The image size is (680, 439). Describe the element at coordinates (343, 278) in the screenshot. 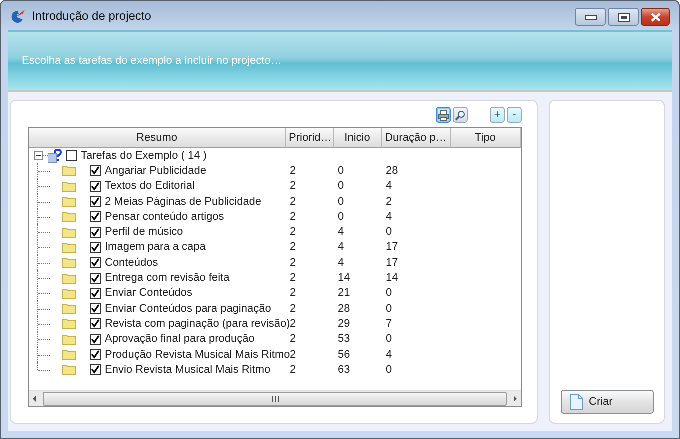

I see `start-cell-text: 14` at that location.